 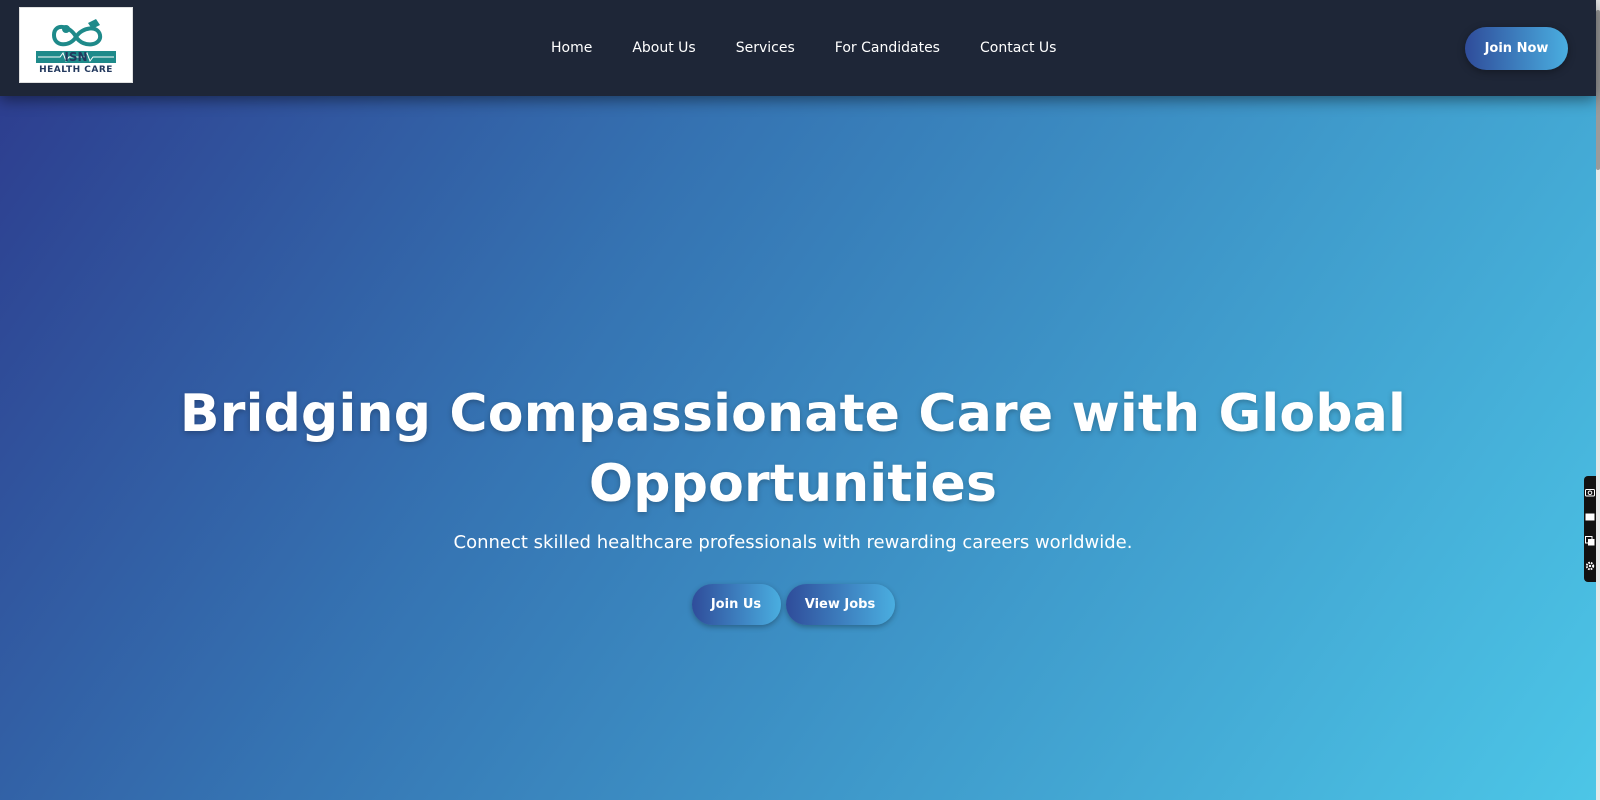 I want to click on hero-buttons: Join Us View Jobs, so click(x=793, y=604).